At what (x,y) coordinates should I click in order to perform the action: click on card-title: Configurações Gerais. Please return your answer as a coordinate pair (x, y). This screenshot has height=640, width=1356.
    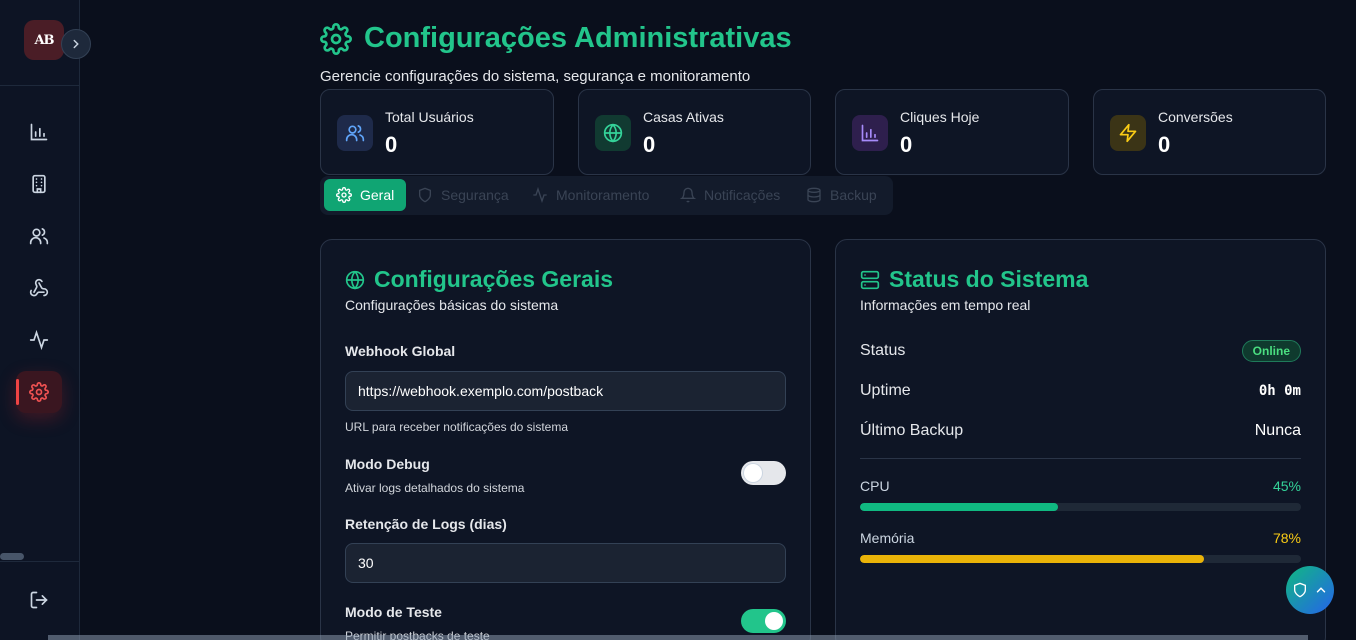
    Looking at the image, I should click on (479, 279).